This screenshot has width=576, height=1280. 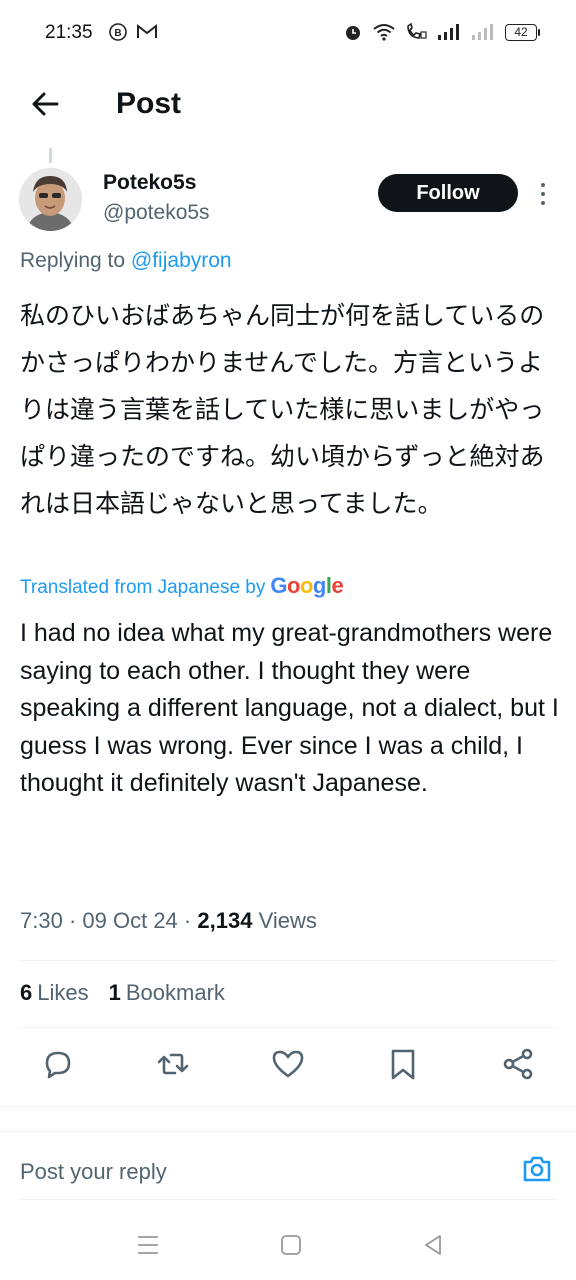 I want to click on thread-connector-line, so click(x=50, y=155).